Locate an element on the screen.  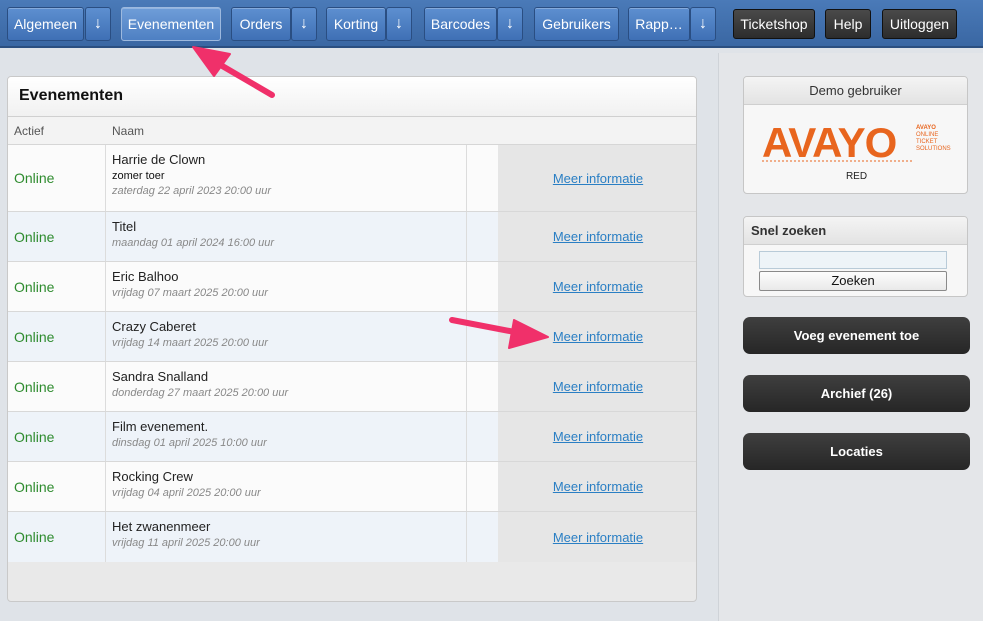
event-date: vrijdag 04 april 2025 20:00 uur is located at coordinates (186, 493).